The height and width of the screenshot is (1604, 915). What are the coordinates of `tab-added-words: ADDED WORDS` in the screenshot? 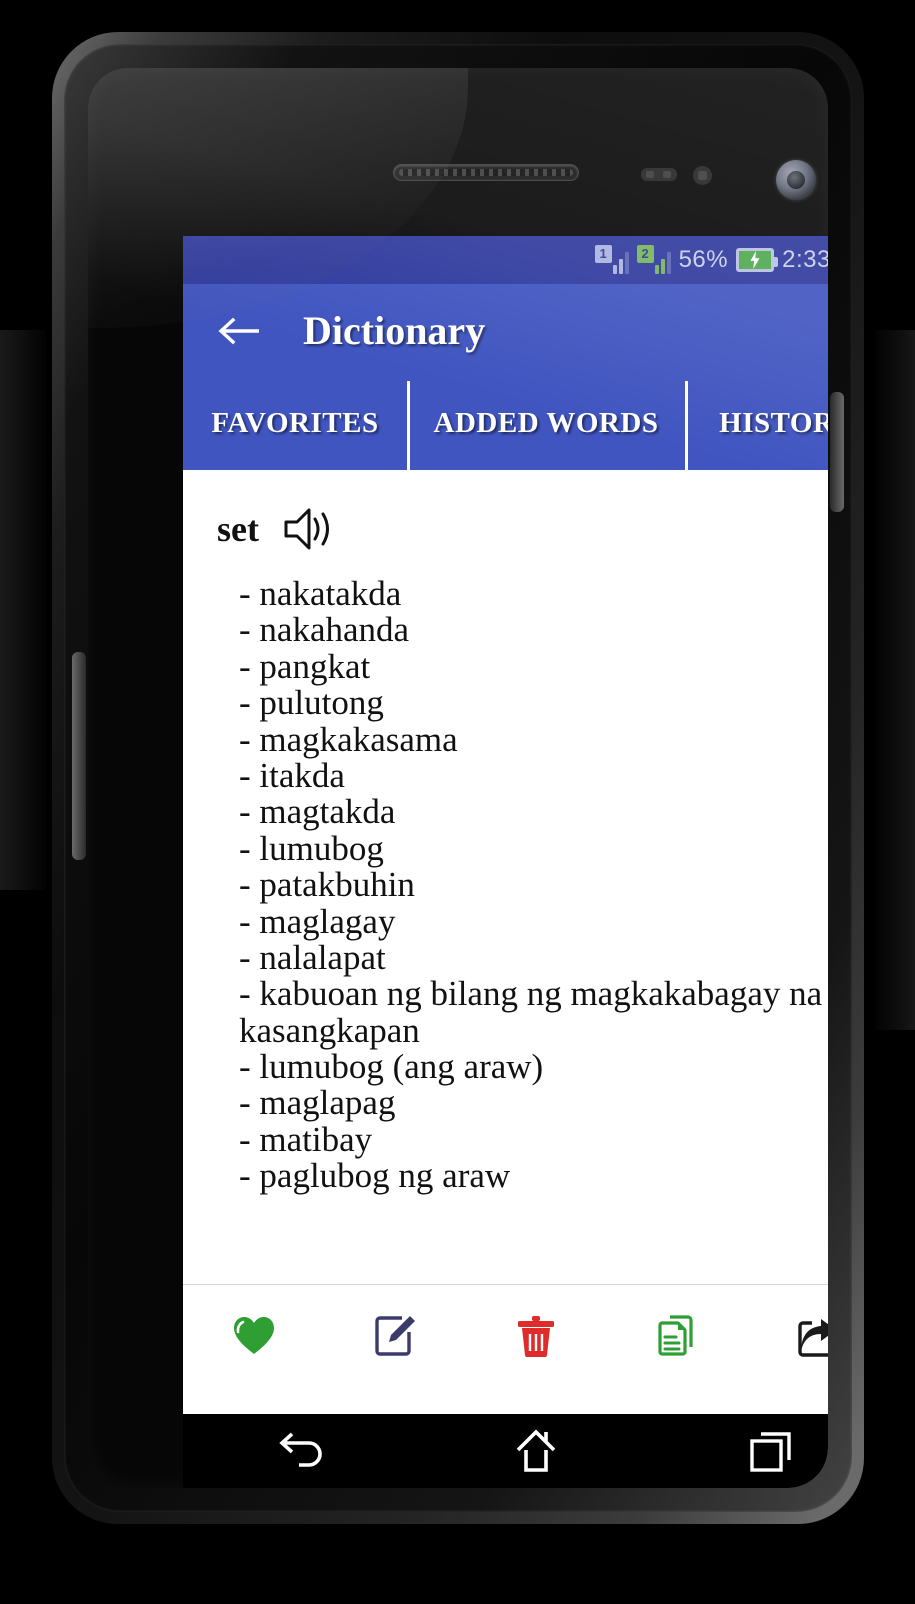 It's located at (546, 423).